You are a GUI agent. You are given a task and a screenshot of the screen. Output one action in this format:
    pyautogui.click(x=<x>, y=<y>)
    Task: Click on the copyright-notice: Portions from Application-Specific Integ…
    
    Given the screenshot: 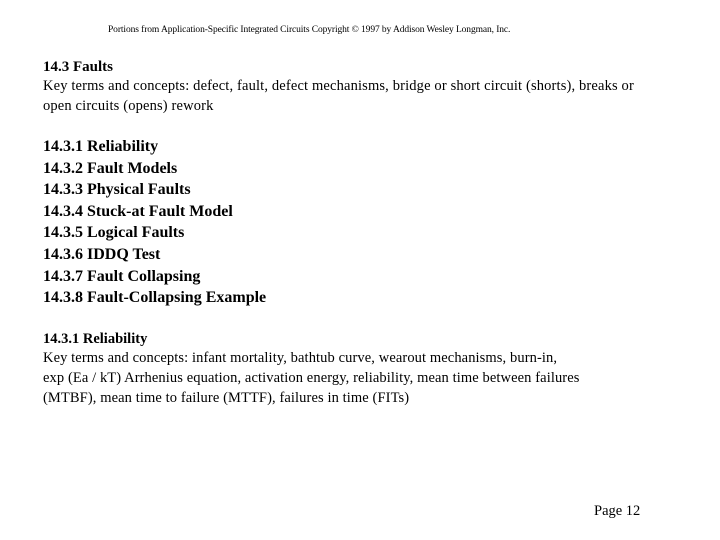 What is the action you would take?
    pyautogui.click(x=309, y=30)
    